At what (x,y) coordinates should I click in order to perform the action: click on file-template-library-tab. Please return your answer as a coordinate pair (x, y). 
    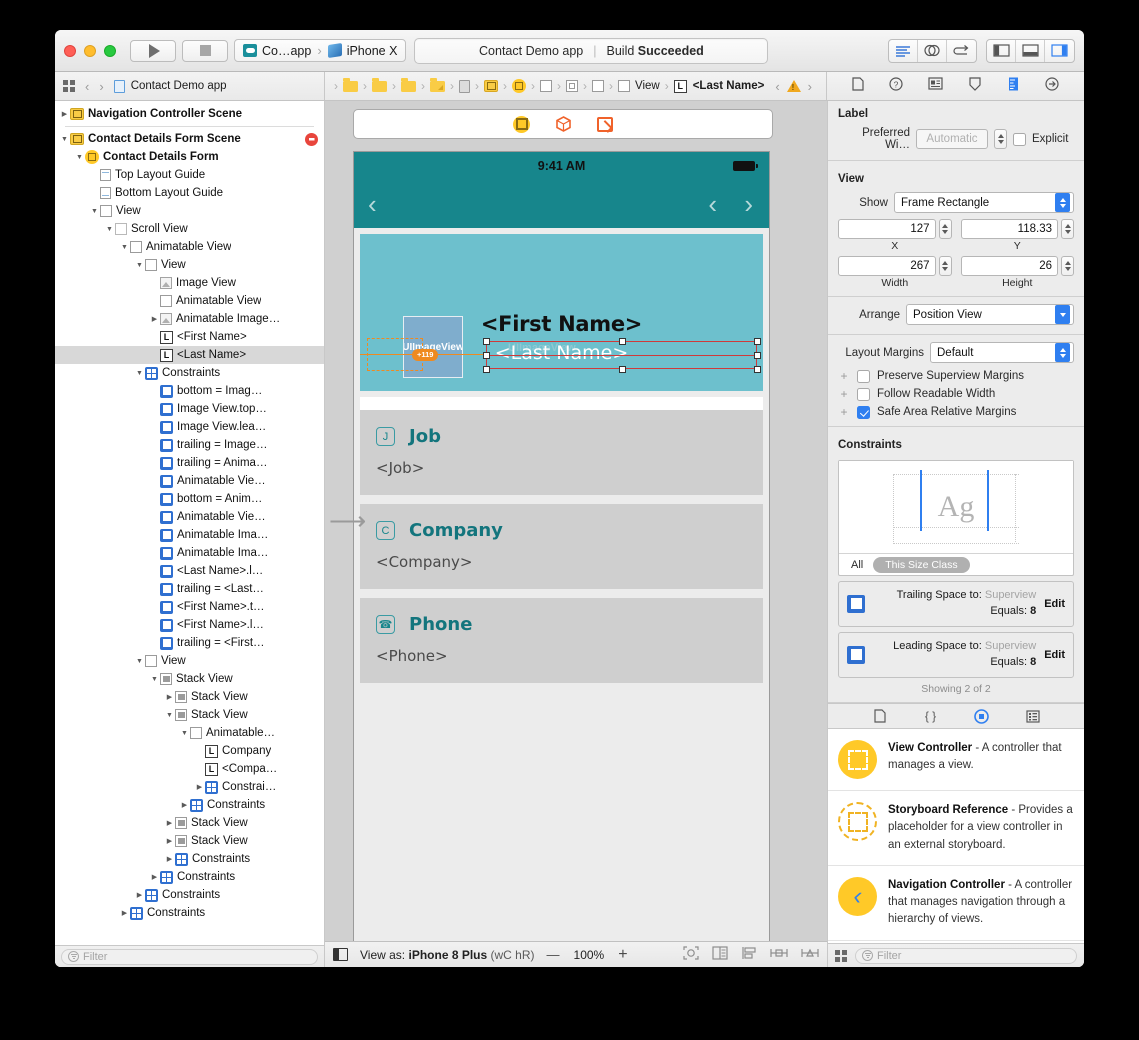
    Looking at the image, I should click on (879, 716).